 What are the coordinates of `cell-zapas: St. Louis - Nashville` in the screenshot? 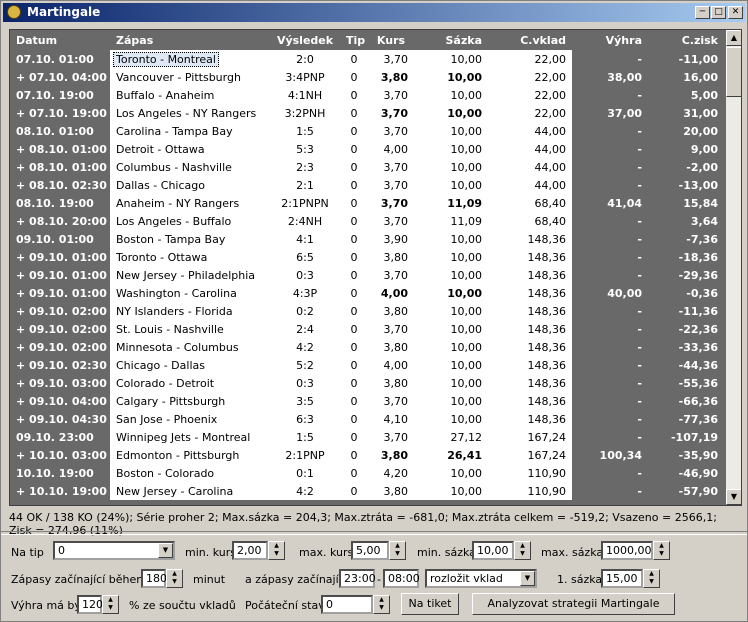 It's located at (190, 329).